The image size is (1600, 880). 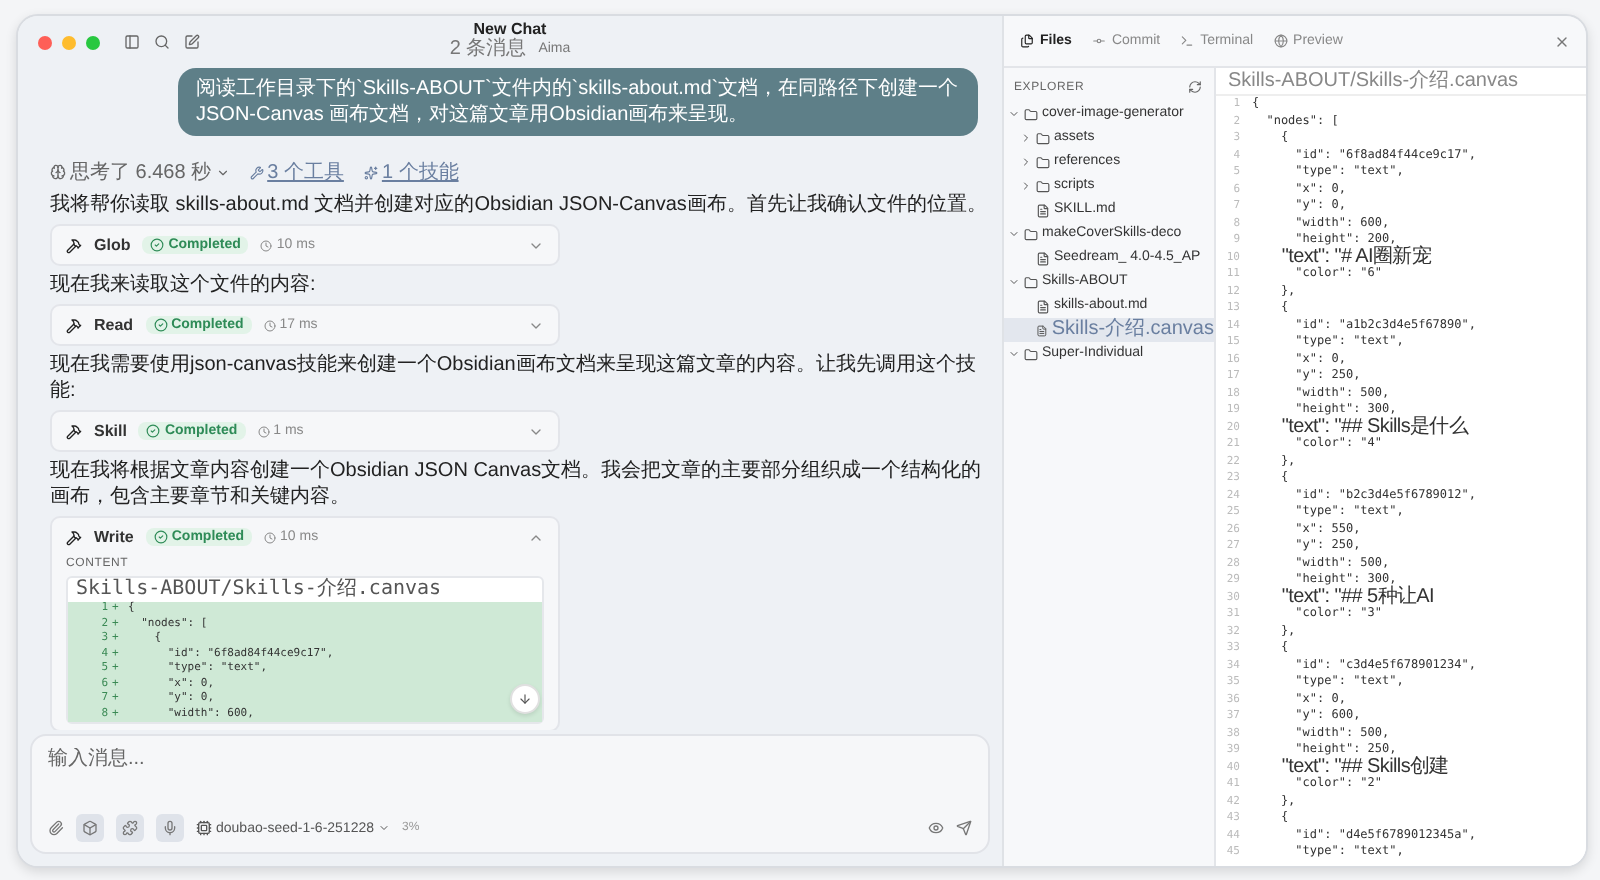 I want to click on puzzle-icon, so click(x=130, y=828).